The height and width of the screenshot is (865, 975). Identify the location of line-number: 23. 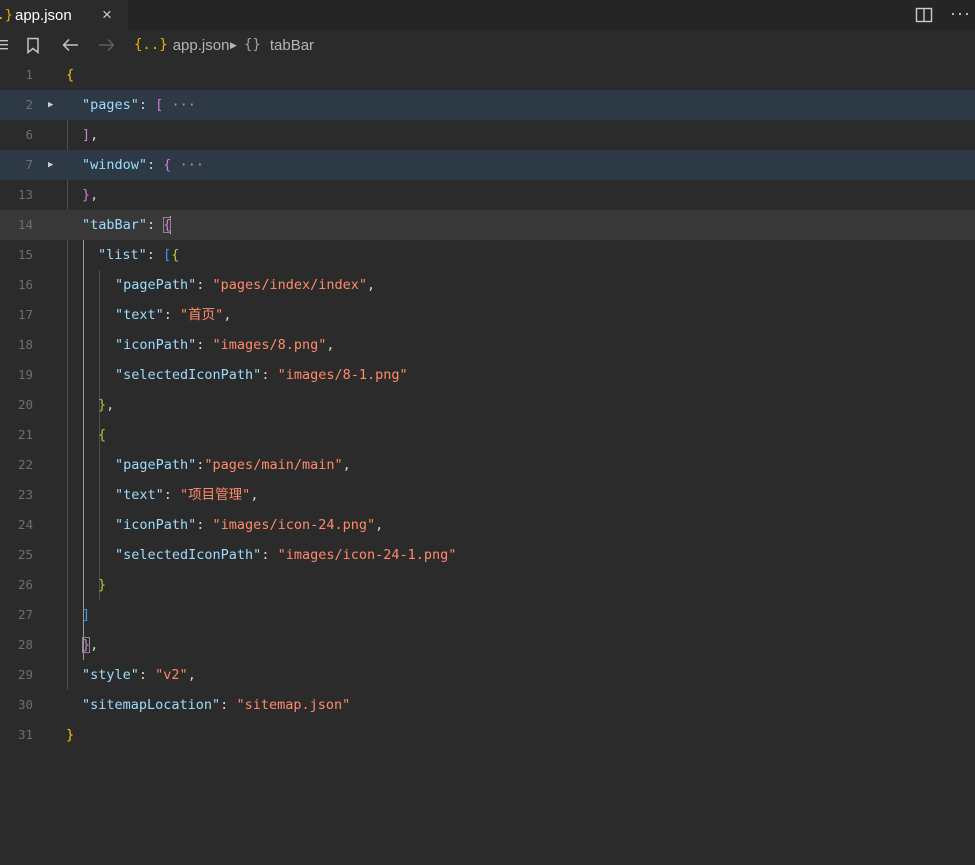
(25, 494).